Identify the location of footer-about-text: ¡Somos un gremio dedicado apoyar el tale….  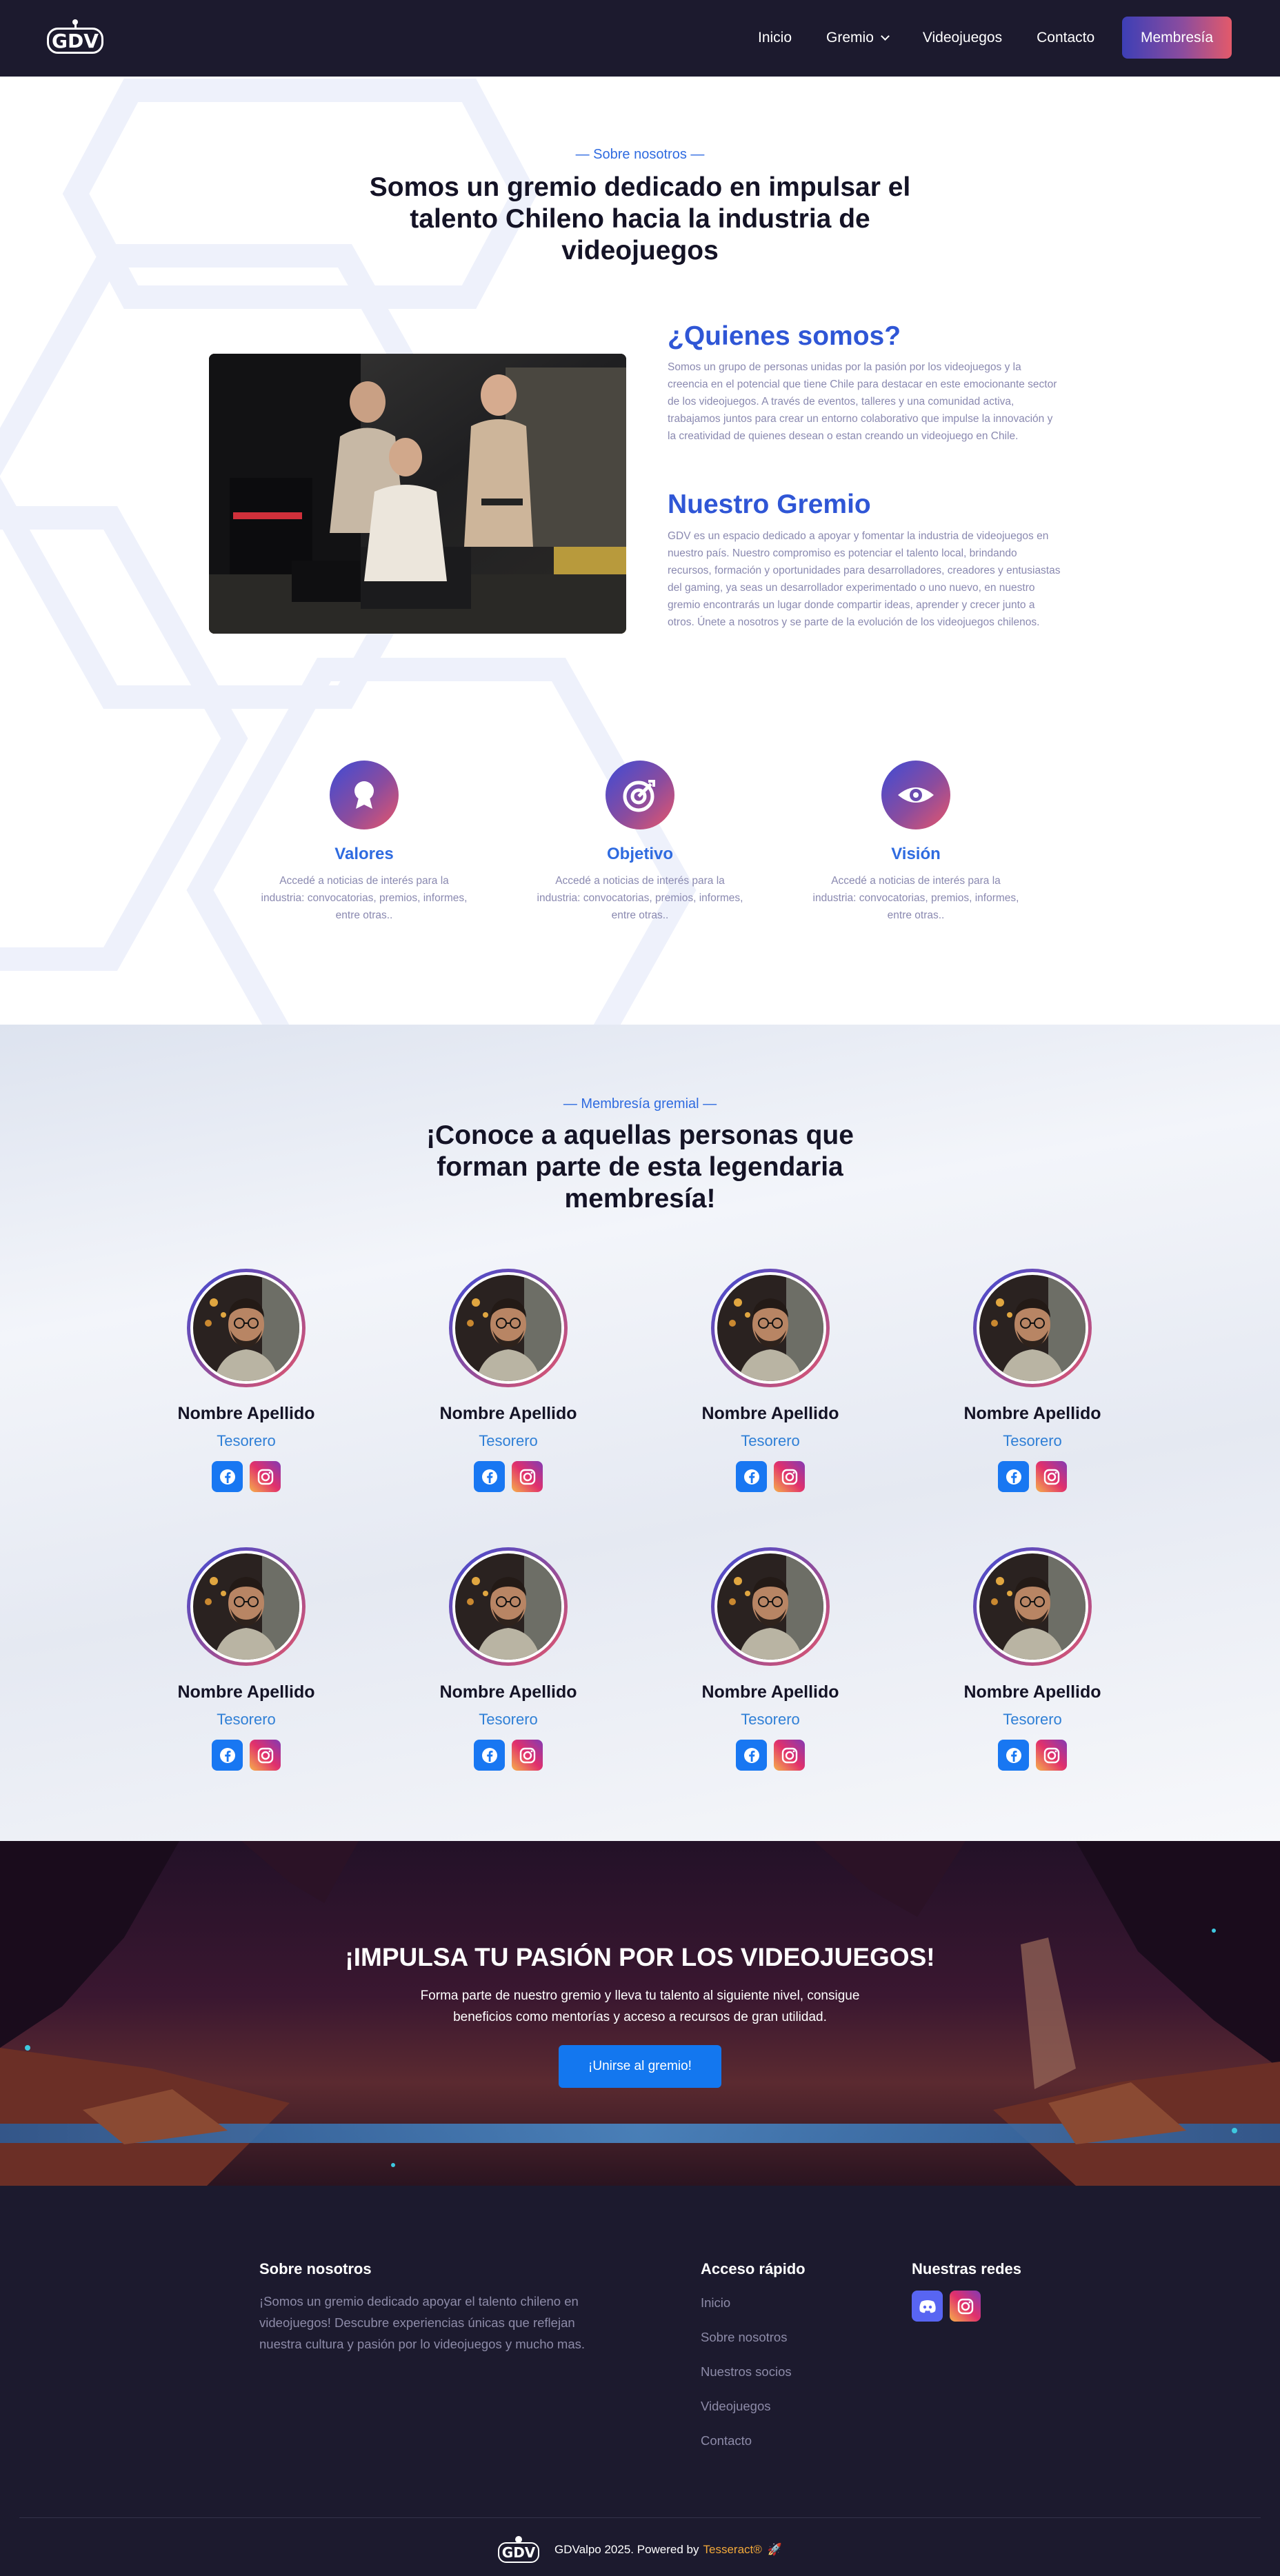
(422, 2322).